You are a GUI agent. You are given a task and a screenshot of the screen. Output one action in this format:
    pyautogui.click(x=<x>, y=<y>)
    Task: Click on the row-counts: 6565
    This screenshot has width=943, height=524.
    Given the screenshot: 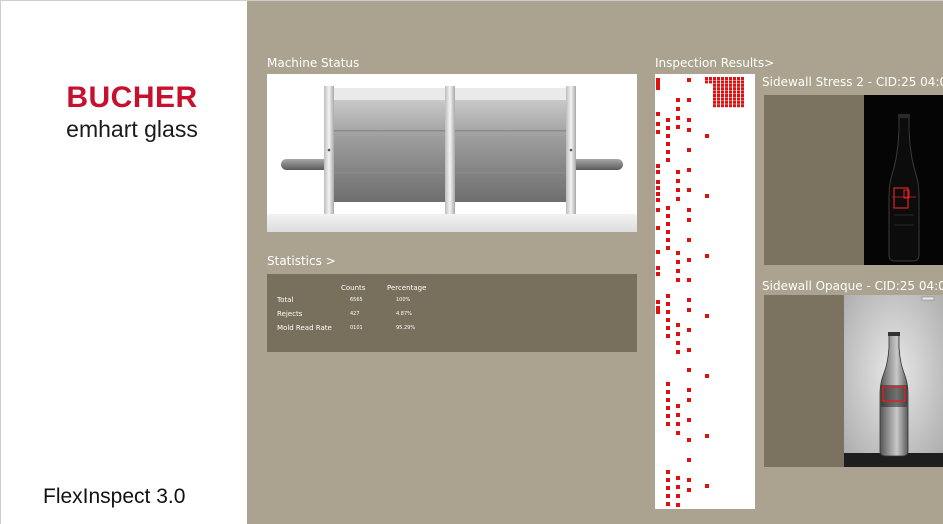 What is the action you would take?
    pyautogui.click(x=356, y=300)
    